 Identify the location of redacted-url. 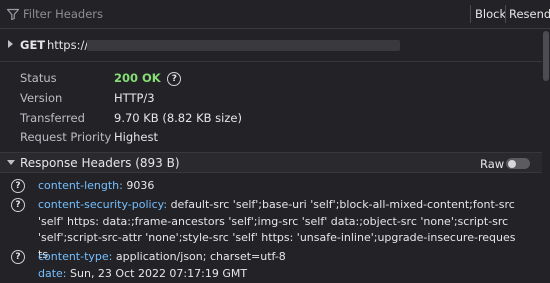
(243, 45).